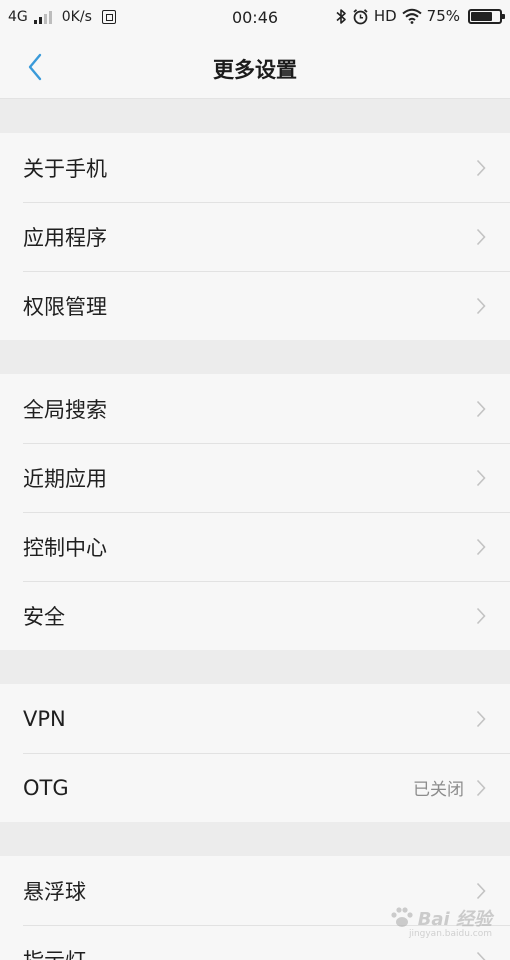  I want to click on paw-icon, so click(402, 917).